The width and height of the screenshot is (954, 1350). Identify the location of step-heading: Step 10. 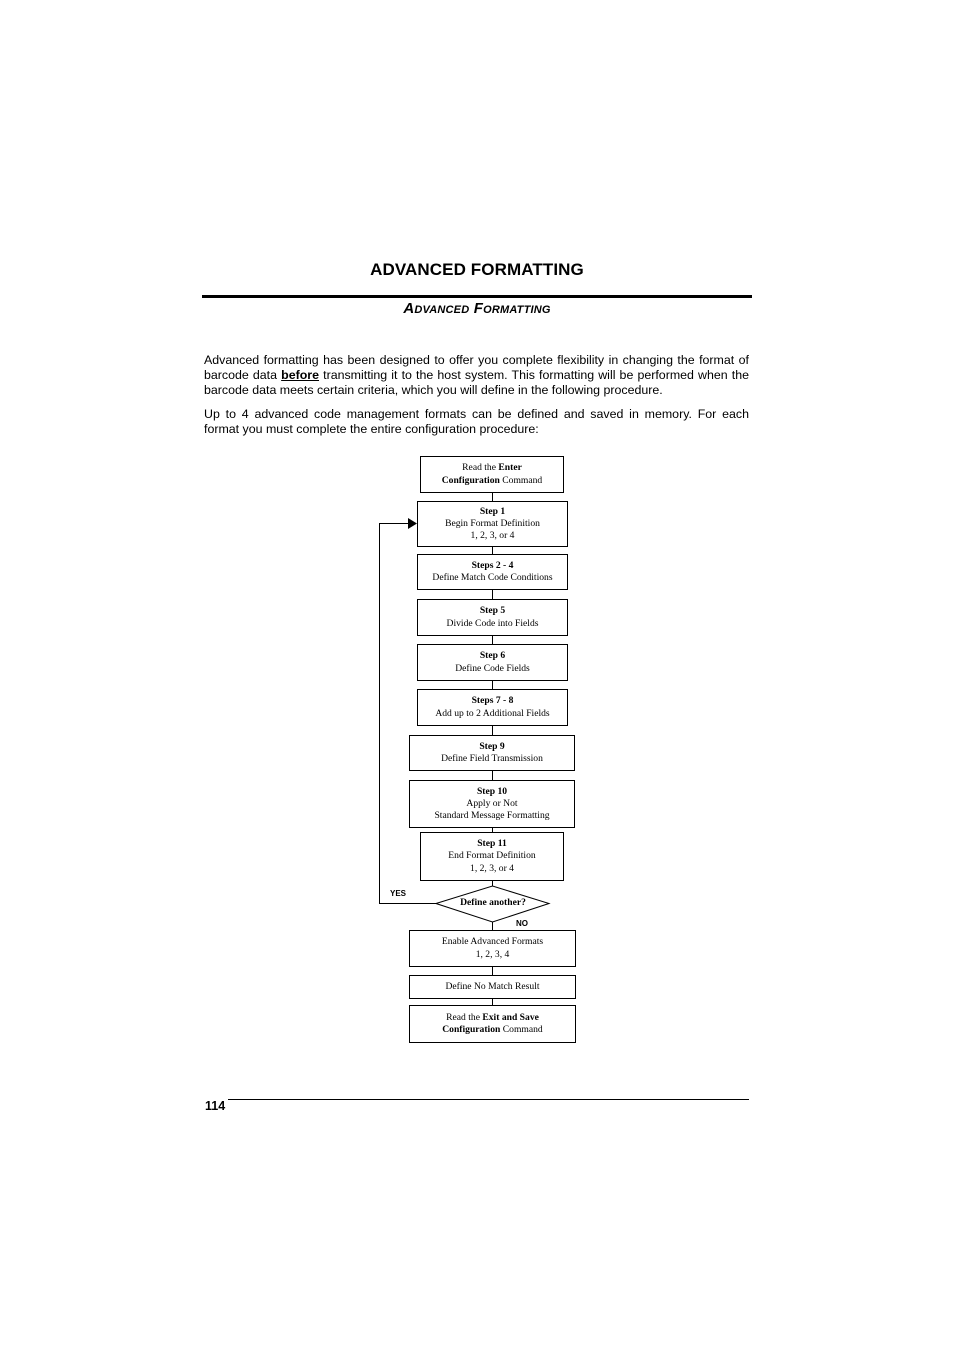
(492, 791).